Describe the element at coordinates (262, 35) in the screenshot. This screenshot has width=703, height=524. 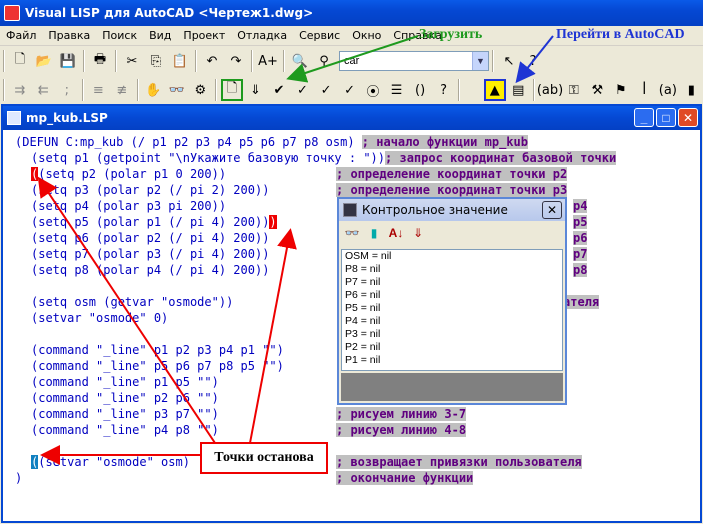
I see `menu-debug: Отладка` at that location.